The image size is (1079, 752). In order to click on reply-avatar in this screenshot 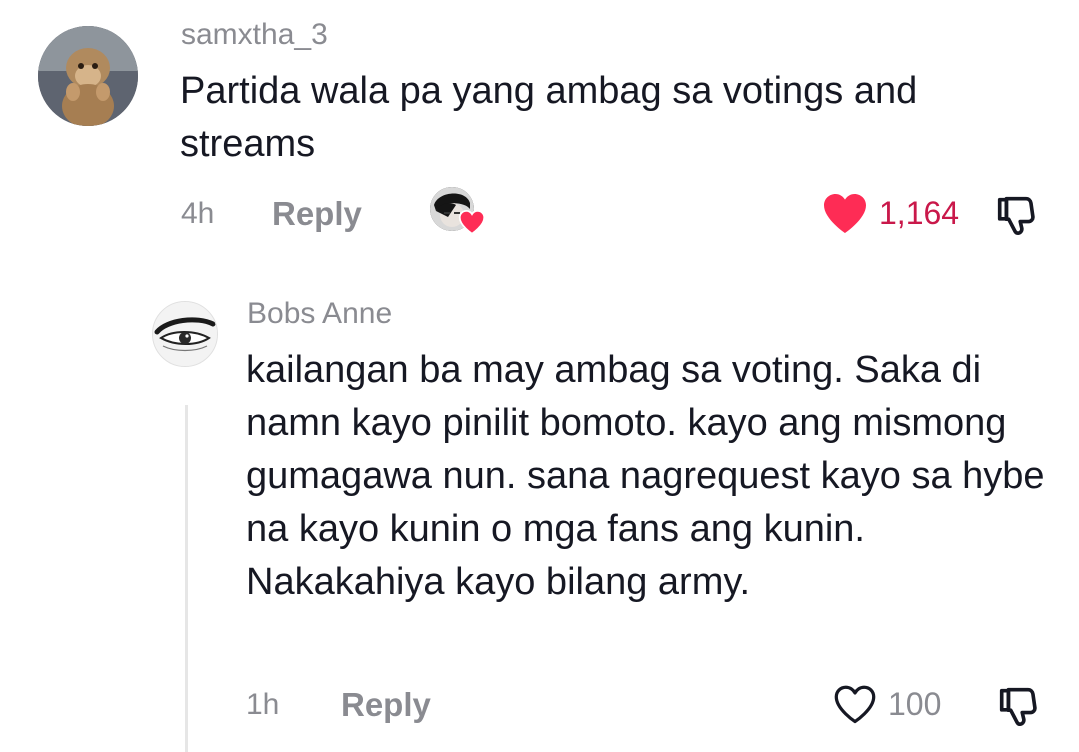, I will do `click(185, 334)`.